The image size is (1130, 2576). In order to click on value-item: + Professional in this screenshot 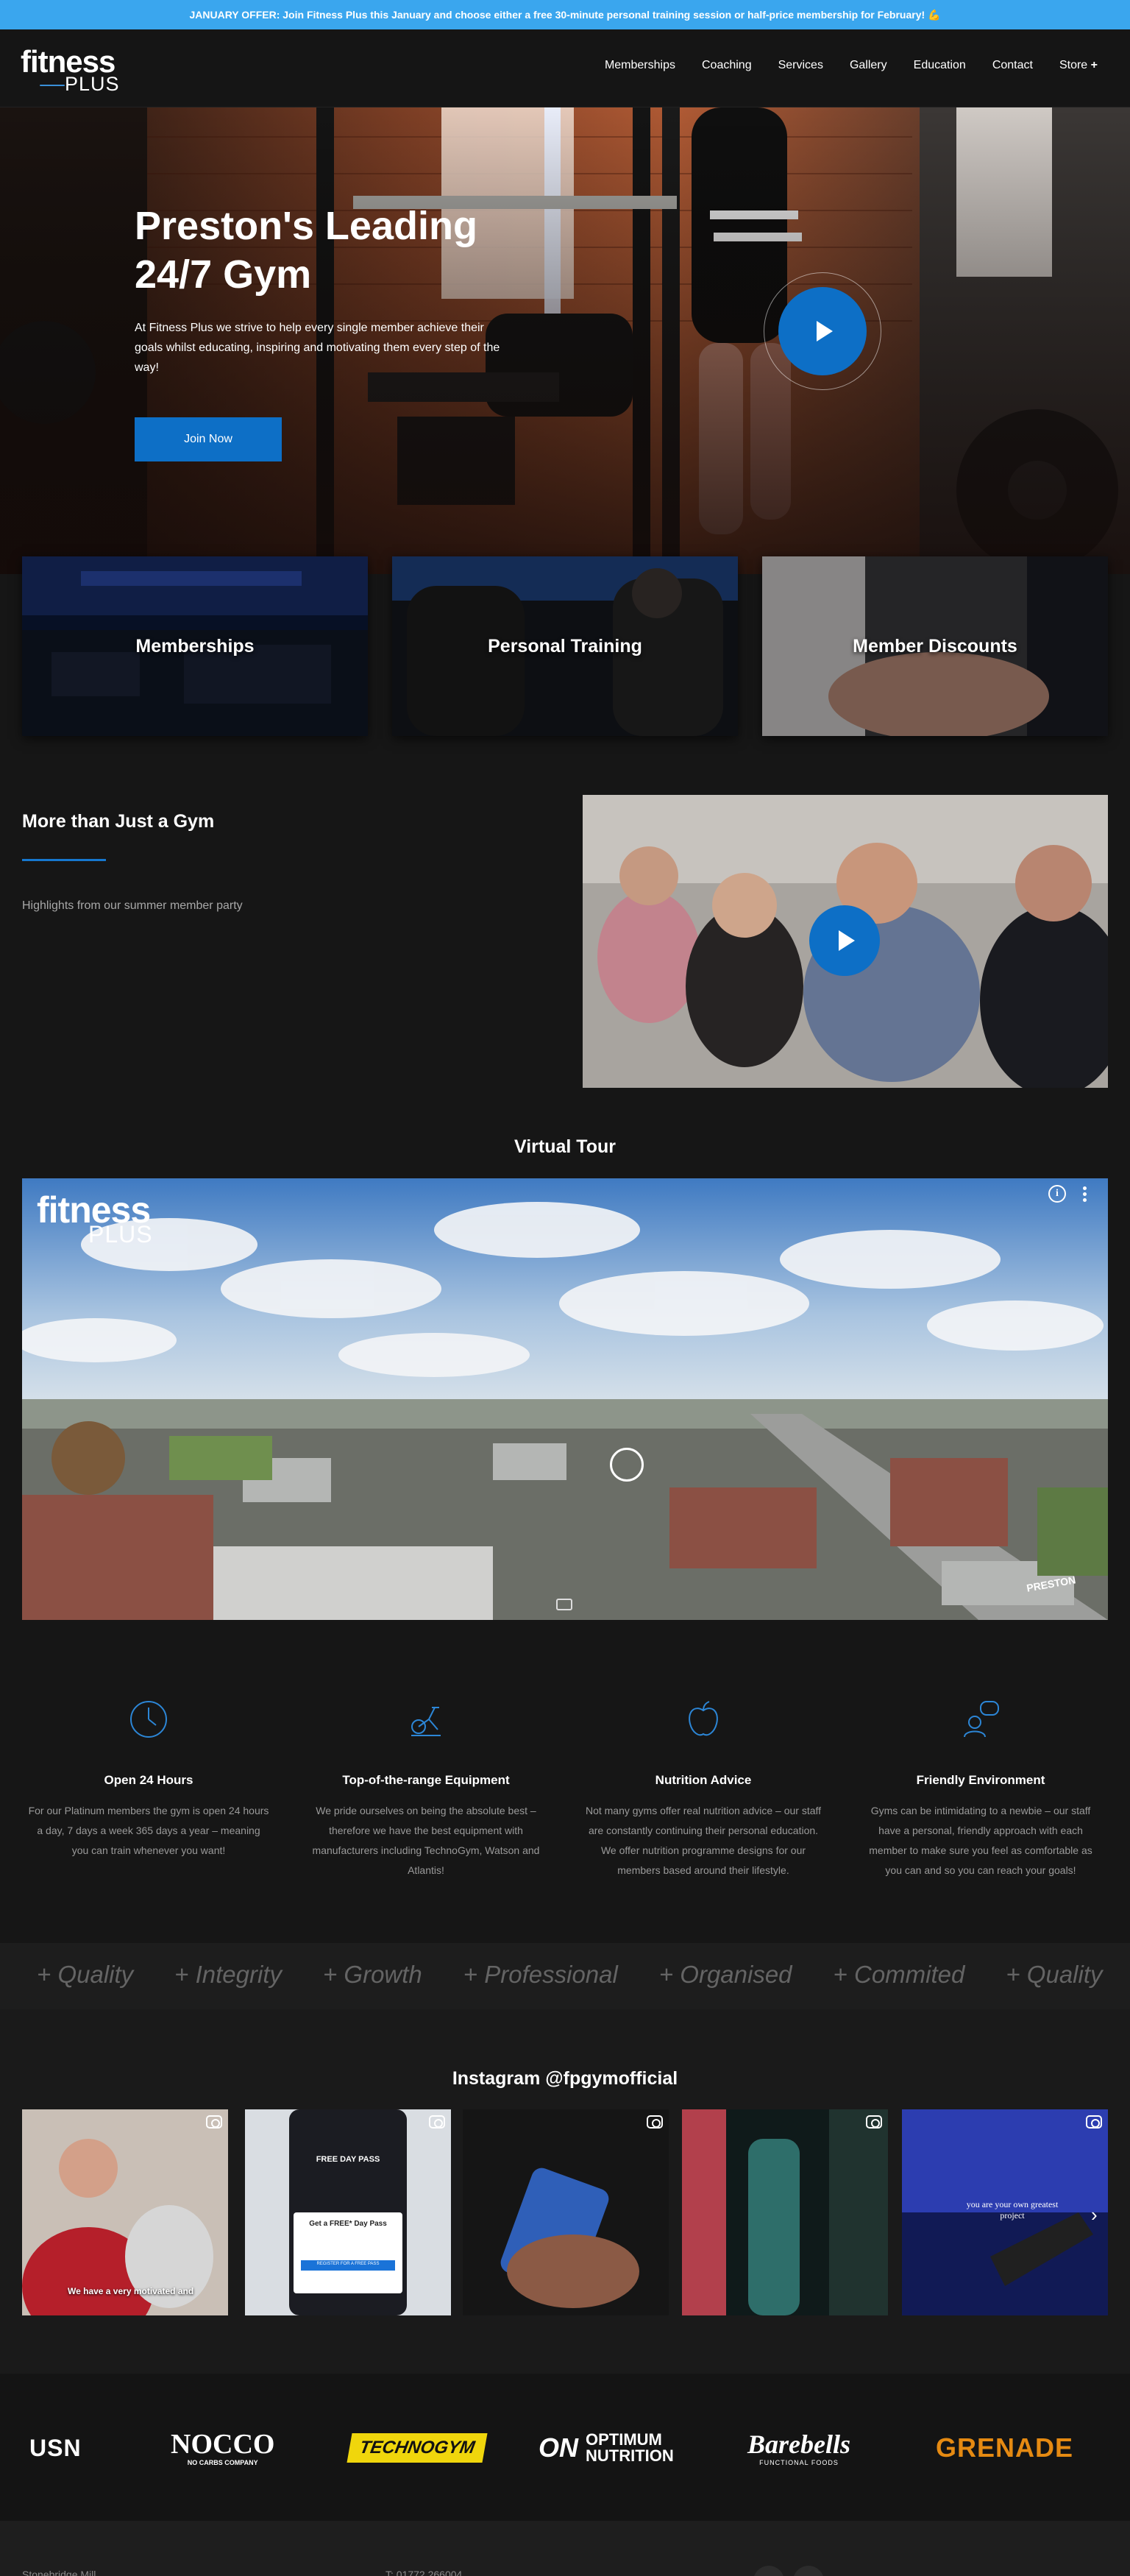, I will do `click(541, 1974)`.